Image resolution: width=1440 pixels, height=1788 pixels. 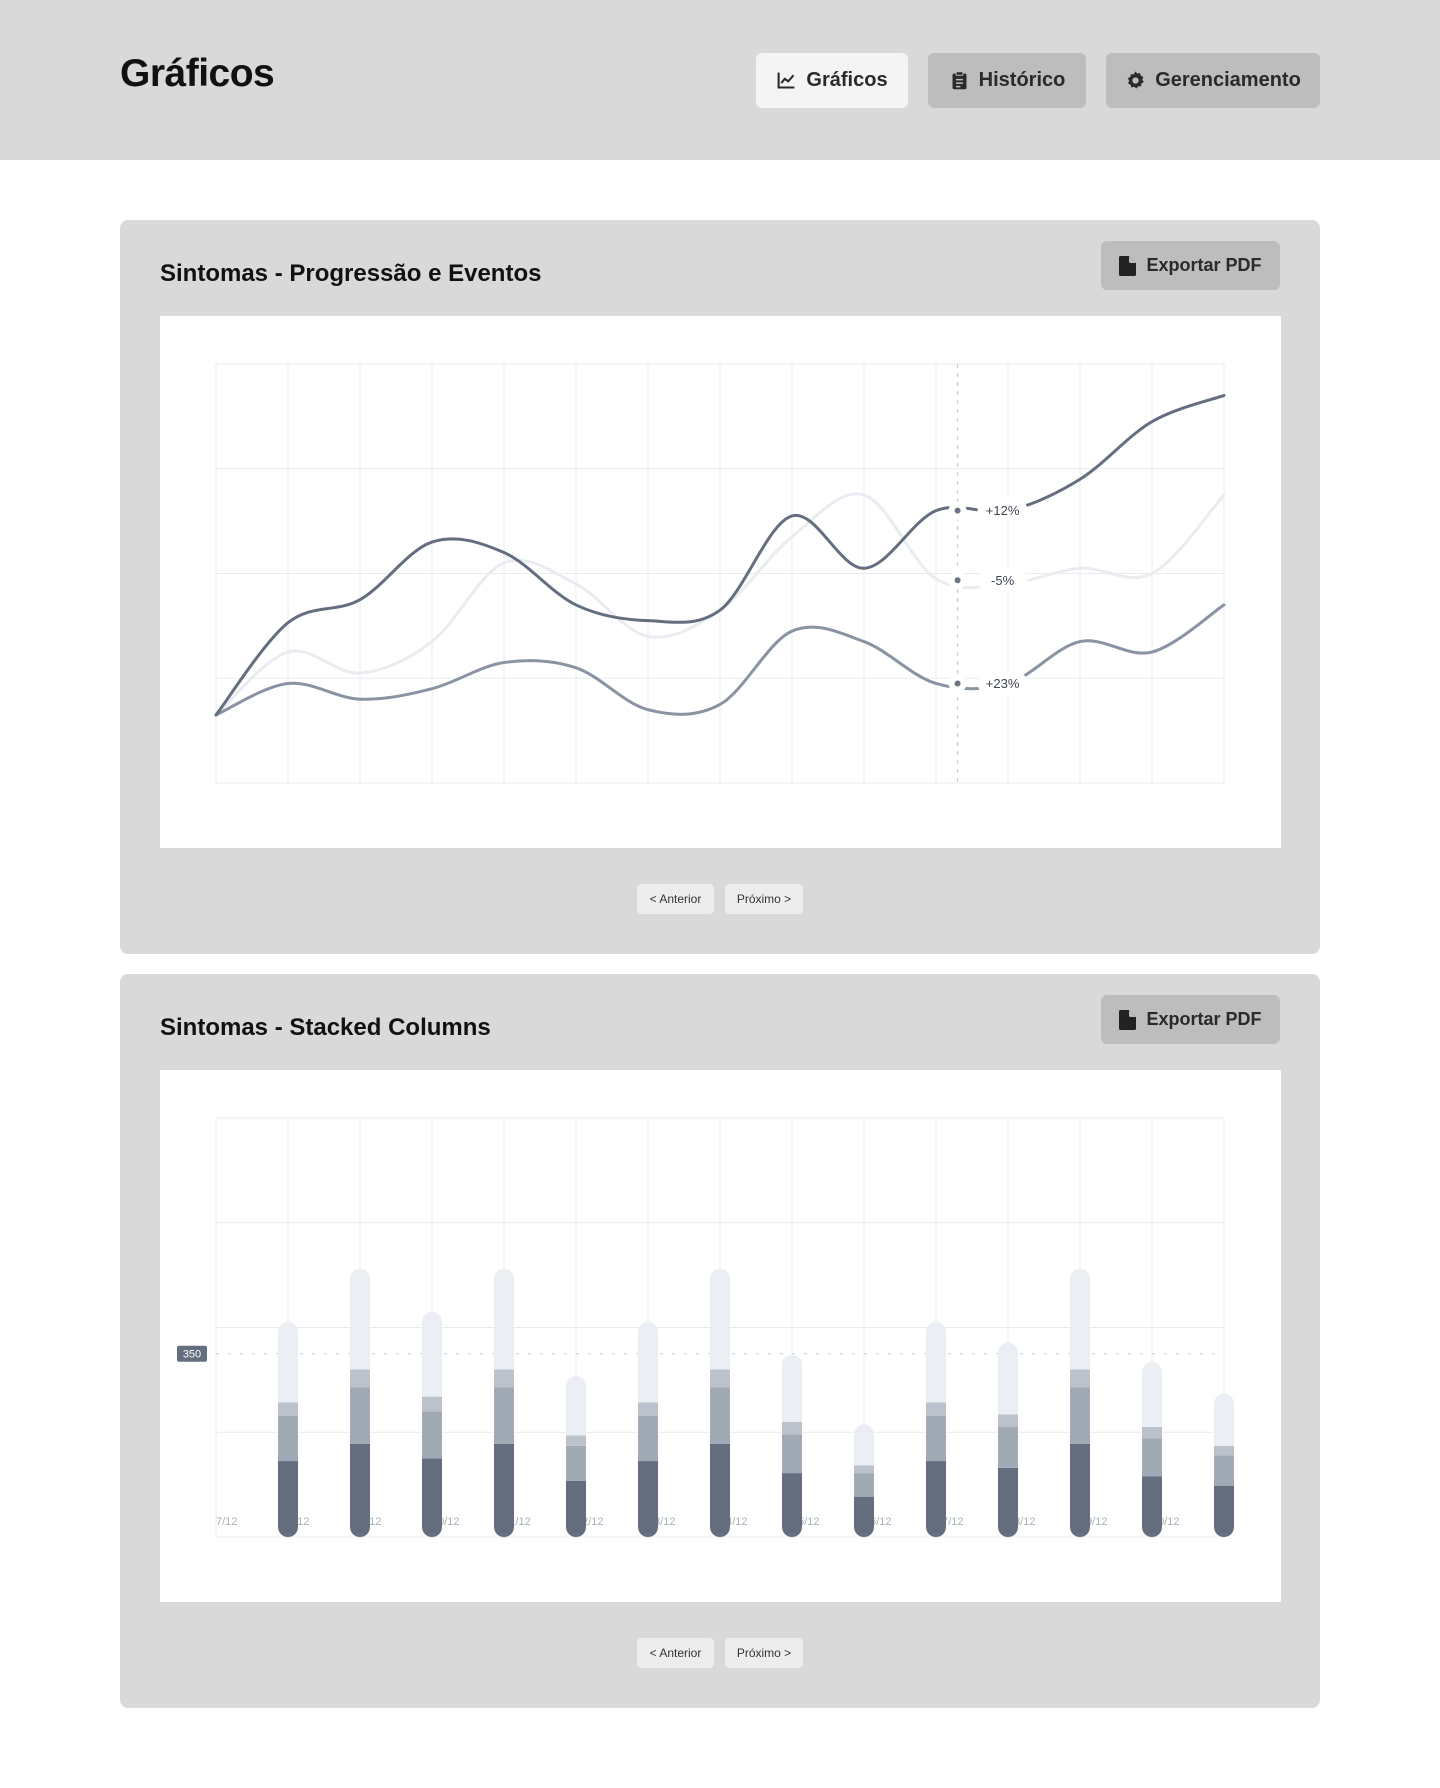 I want to click on nav-historico-label: Histórico, so click(x=1022, y=80).